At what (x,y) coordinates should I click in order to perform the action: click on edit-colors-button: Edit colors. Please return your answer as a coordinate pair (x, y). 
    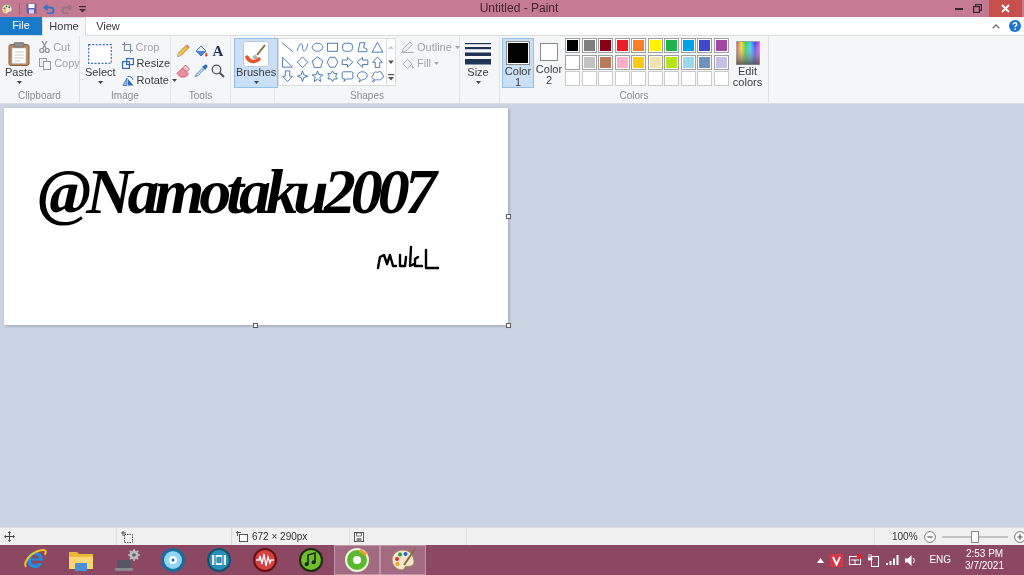
    Looking at the image, I should click on (747, 63).